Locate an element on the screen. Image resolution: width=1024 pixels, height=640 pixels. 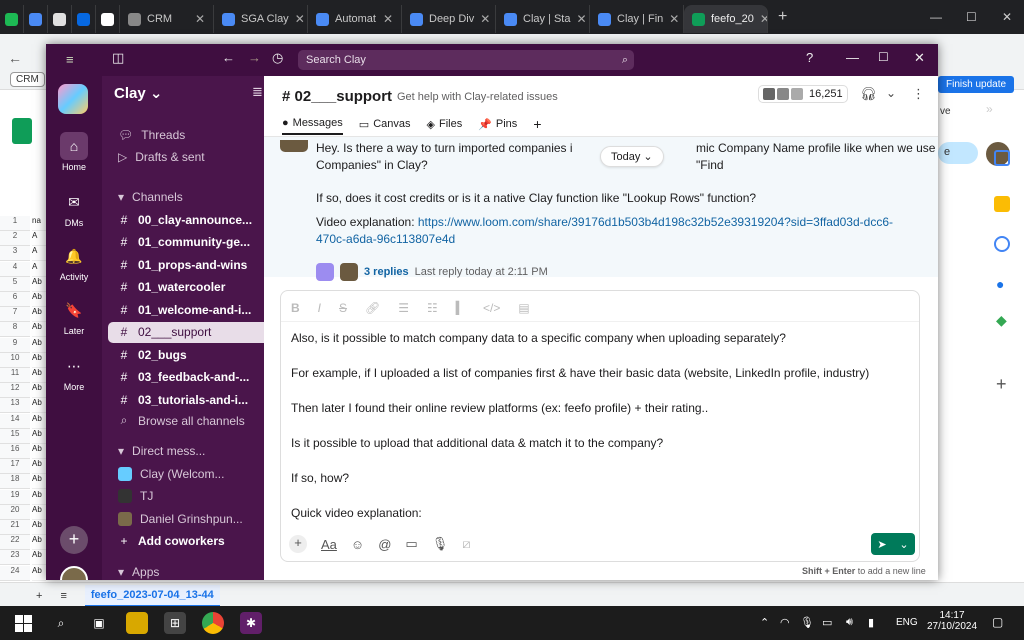
row-number: 17 is located at coordinates (15, 467).